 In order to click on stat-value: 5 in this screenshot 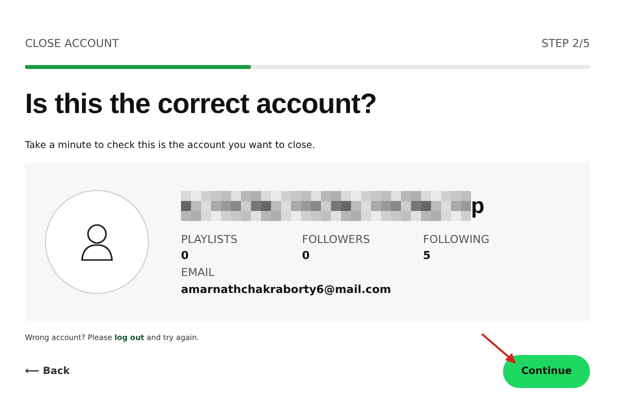, I will do `click(427, 255)`.